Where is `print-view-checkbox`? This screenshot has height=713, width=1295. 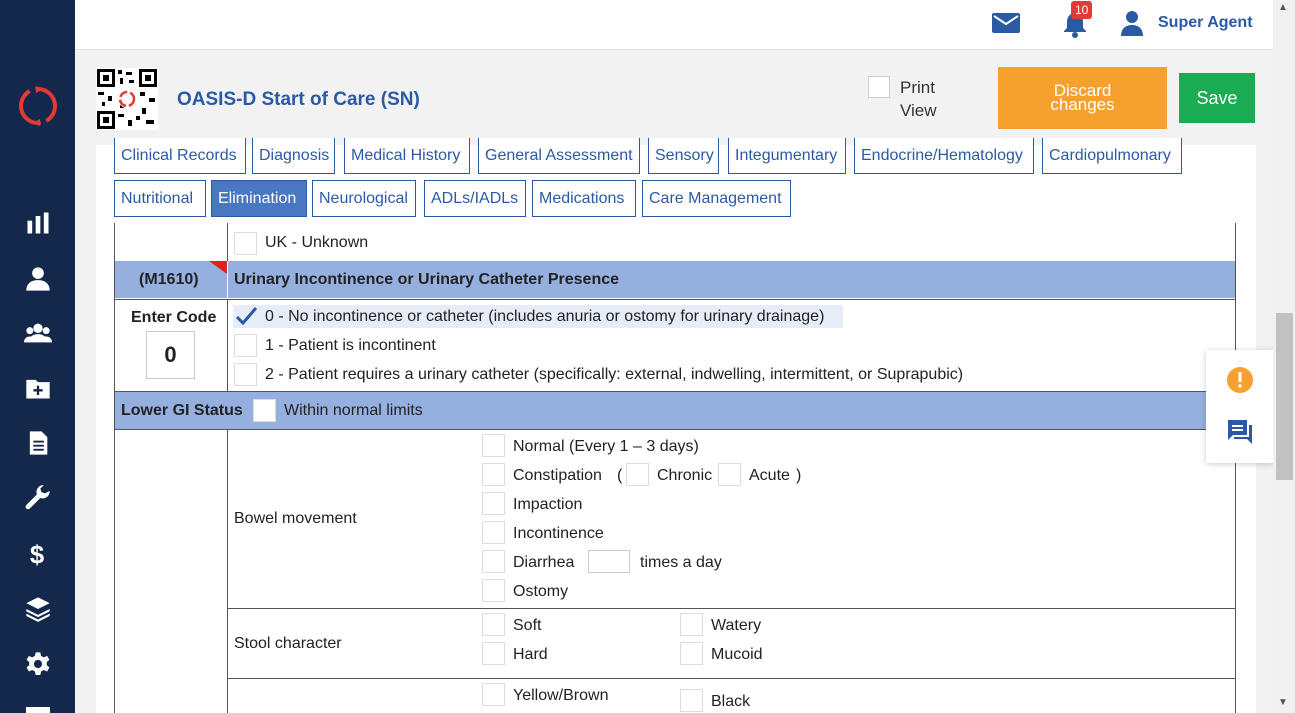 print-view-checkbox is located at coordinates (879, 87).